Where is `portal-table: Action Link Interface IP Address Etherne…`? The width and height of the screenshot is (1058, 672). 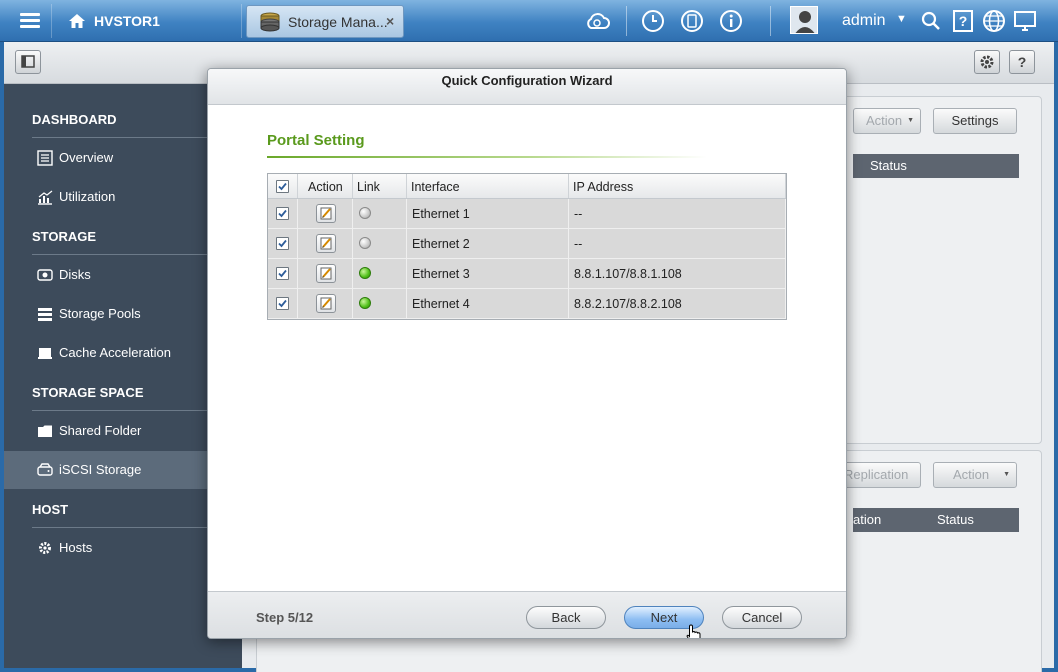 portal-table: Action Link Interface IP Address Etherne… is located at coordinates (527, 246).